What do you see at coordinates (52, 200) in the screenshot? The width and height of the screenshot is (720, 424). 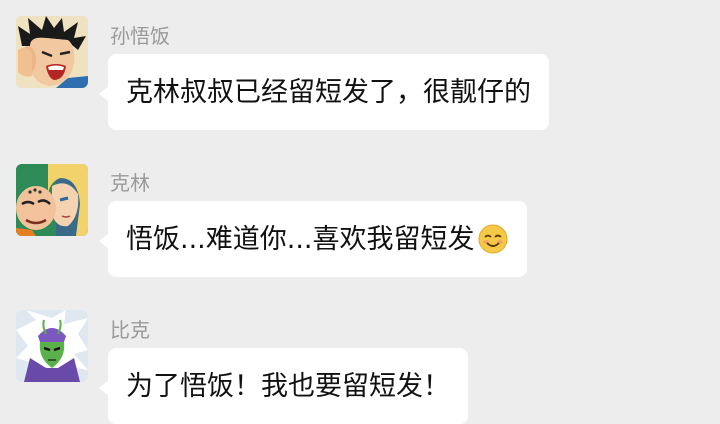 I see `krillin-and-android18-avatar-icon` at bounding box center [52, 200].